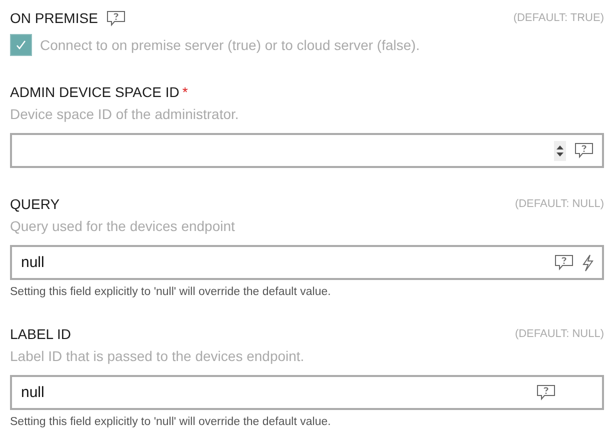 Image resolution: width=612 pixels, height=447 pixels. Describe the element at coordinates (307, 150) in the screenshot. I see `input-field` at that location.